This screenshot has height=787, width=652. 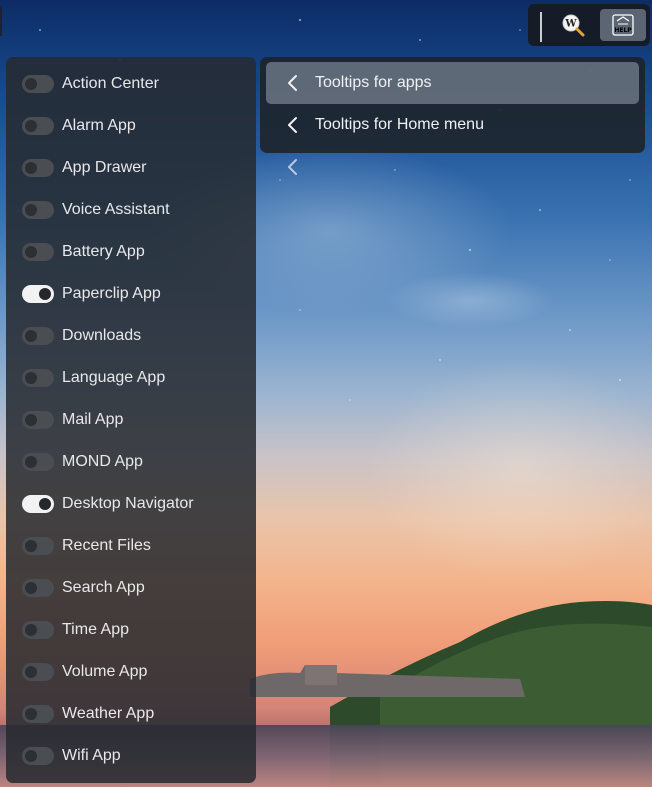 I want to click on toggle-row-desktop-navigator: Desktop Navigator, so click(x=131, y=504).